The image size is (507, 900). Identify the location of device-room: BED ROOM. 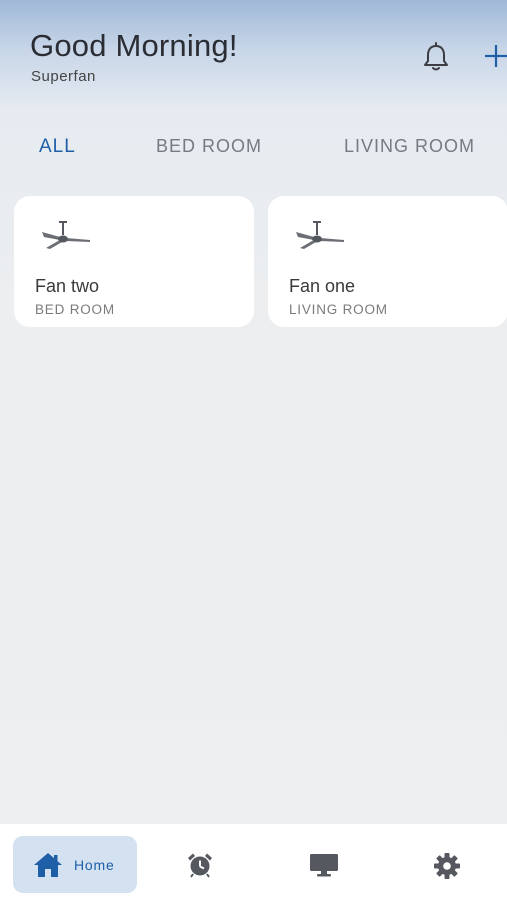
(75, 309).